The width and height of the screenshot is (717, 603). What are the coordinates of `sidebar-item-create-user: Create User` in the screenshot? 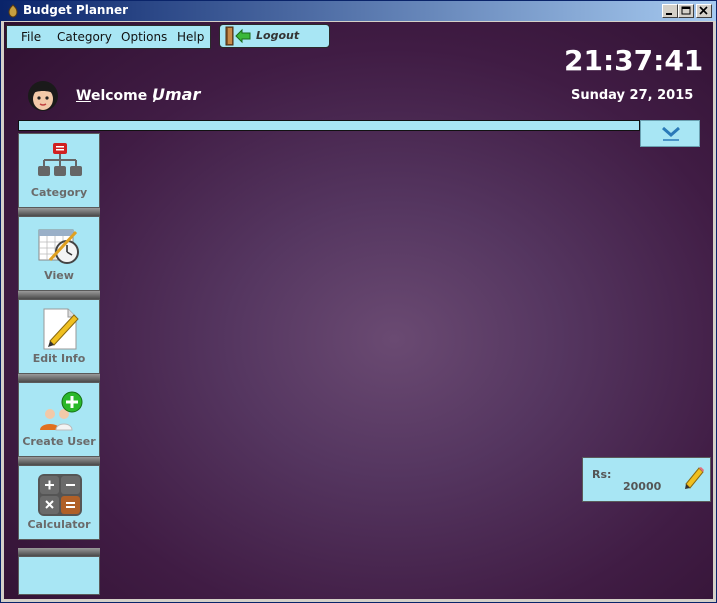 It's located at (59, 419).